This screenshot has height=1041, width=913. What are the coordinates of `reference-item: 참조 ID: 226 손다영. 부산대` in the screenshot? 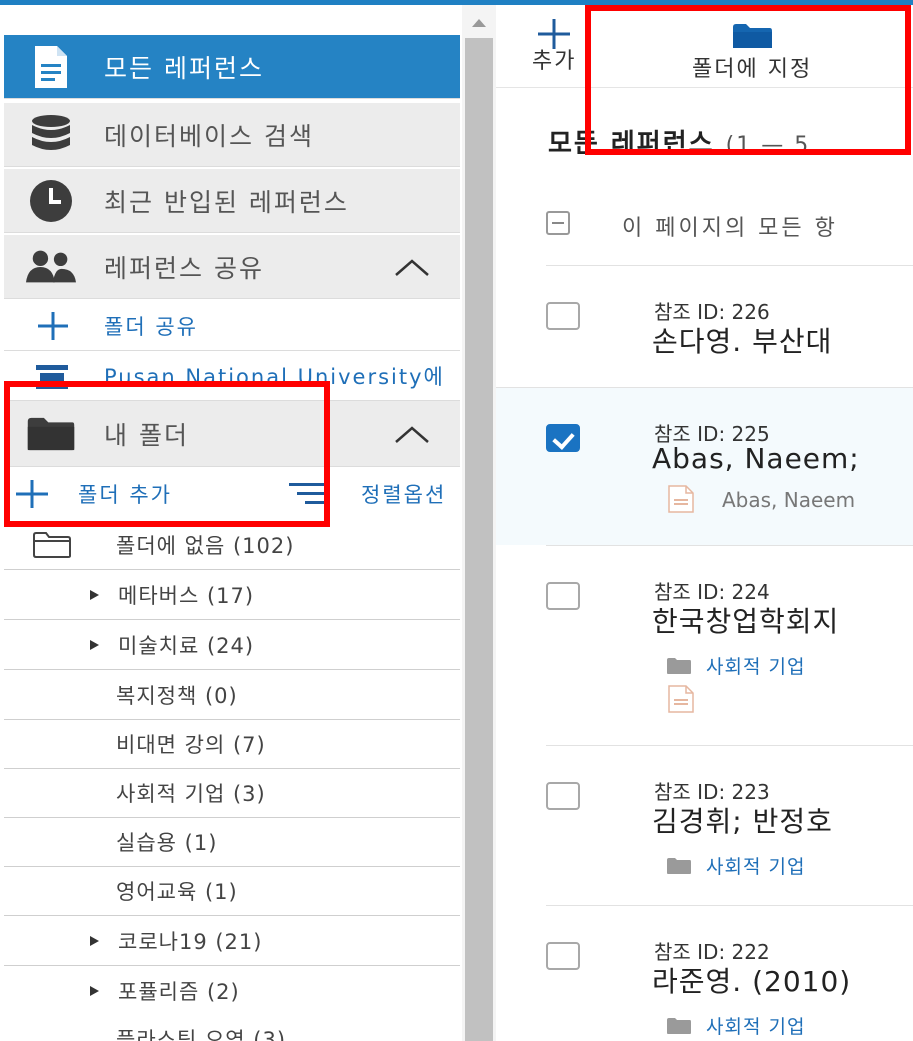 It's located at (729, 326).